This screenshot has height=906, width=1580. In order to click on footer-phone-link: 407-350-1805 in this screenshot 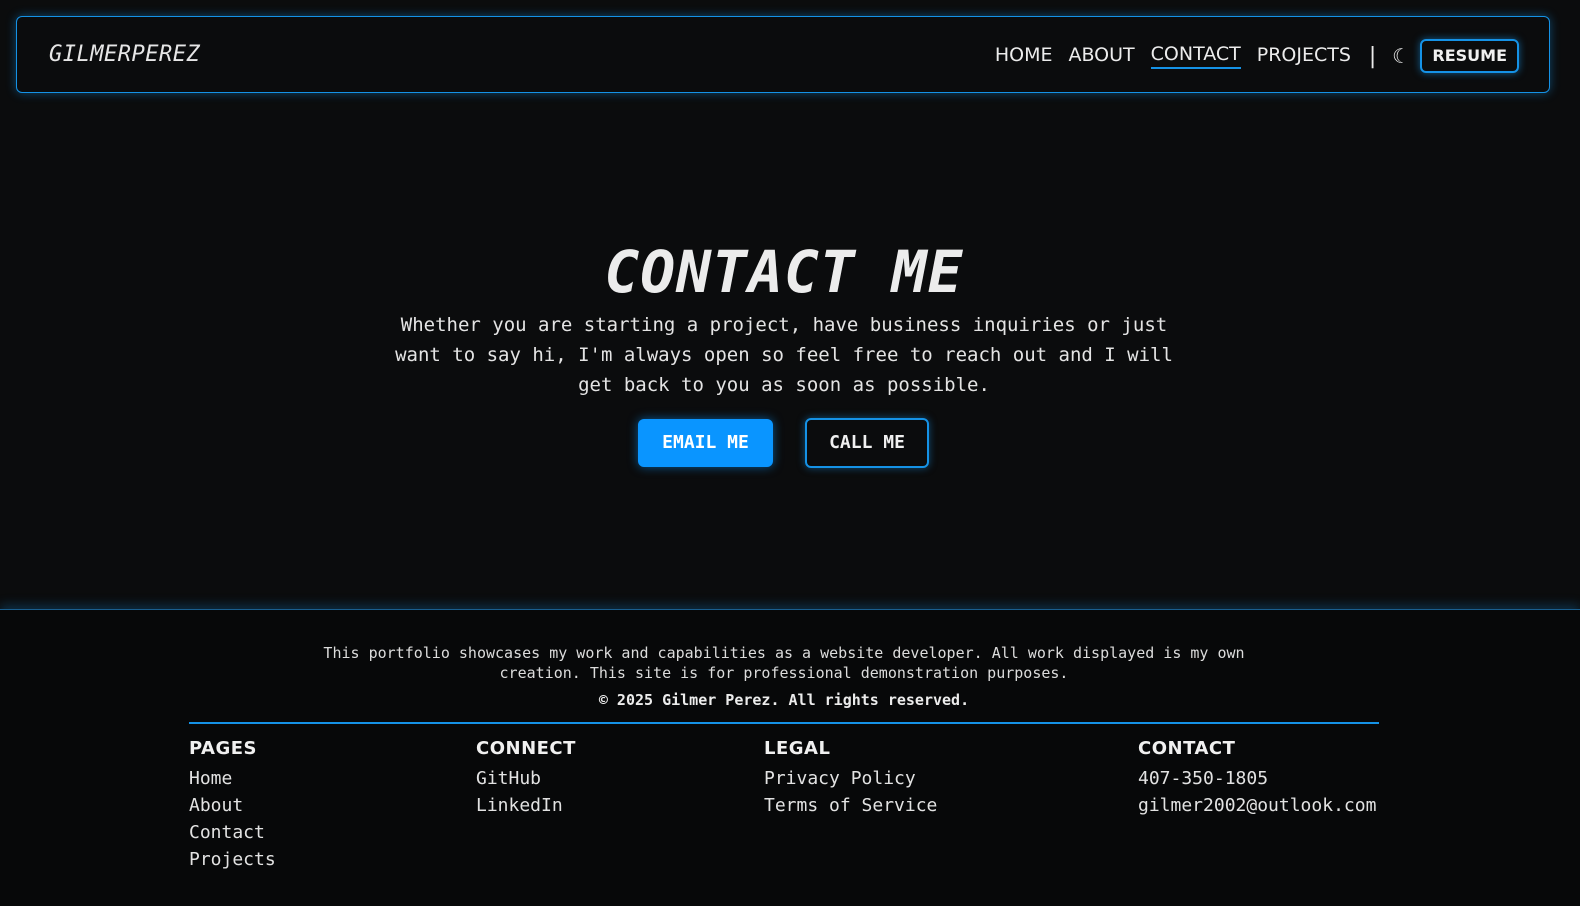, I will do `click(1257, 778)`.